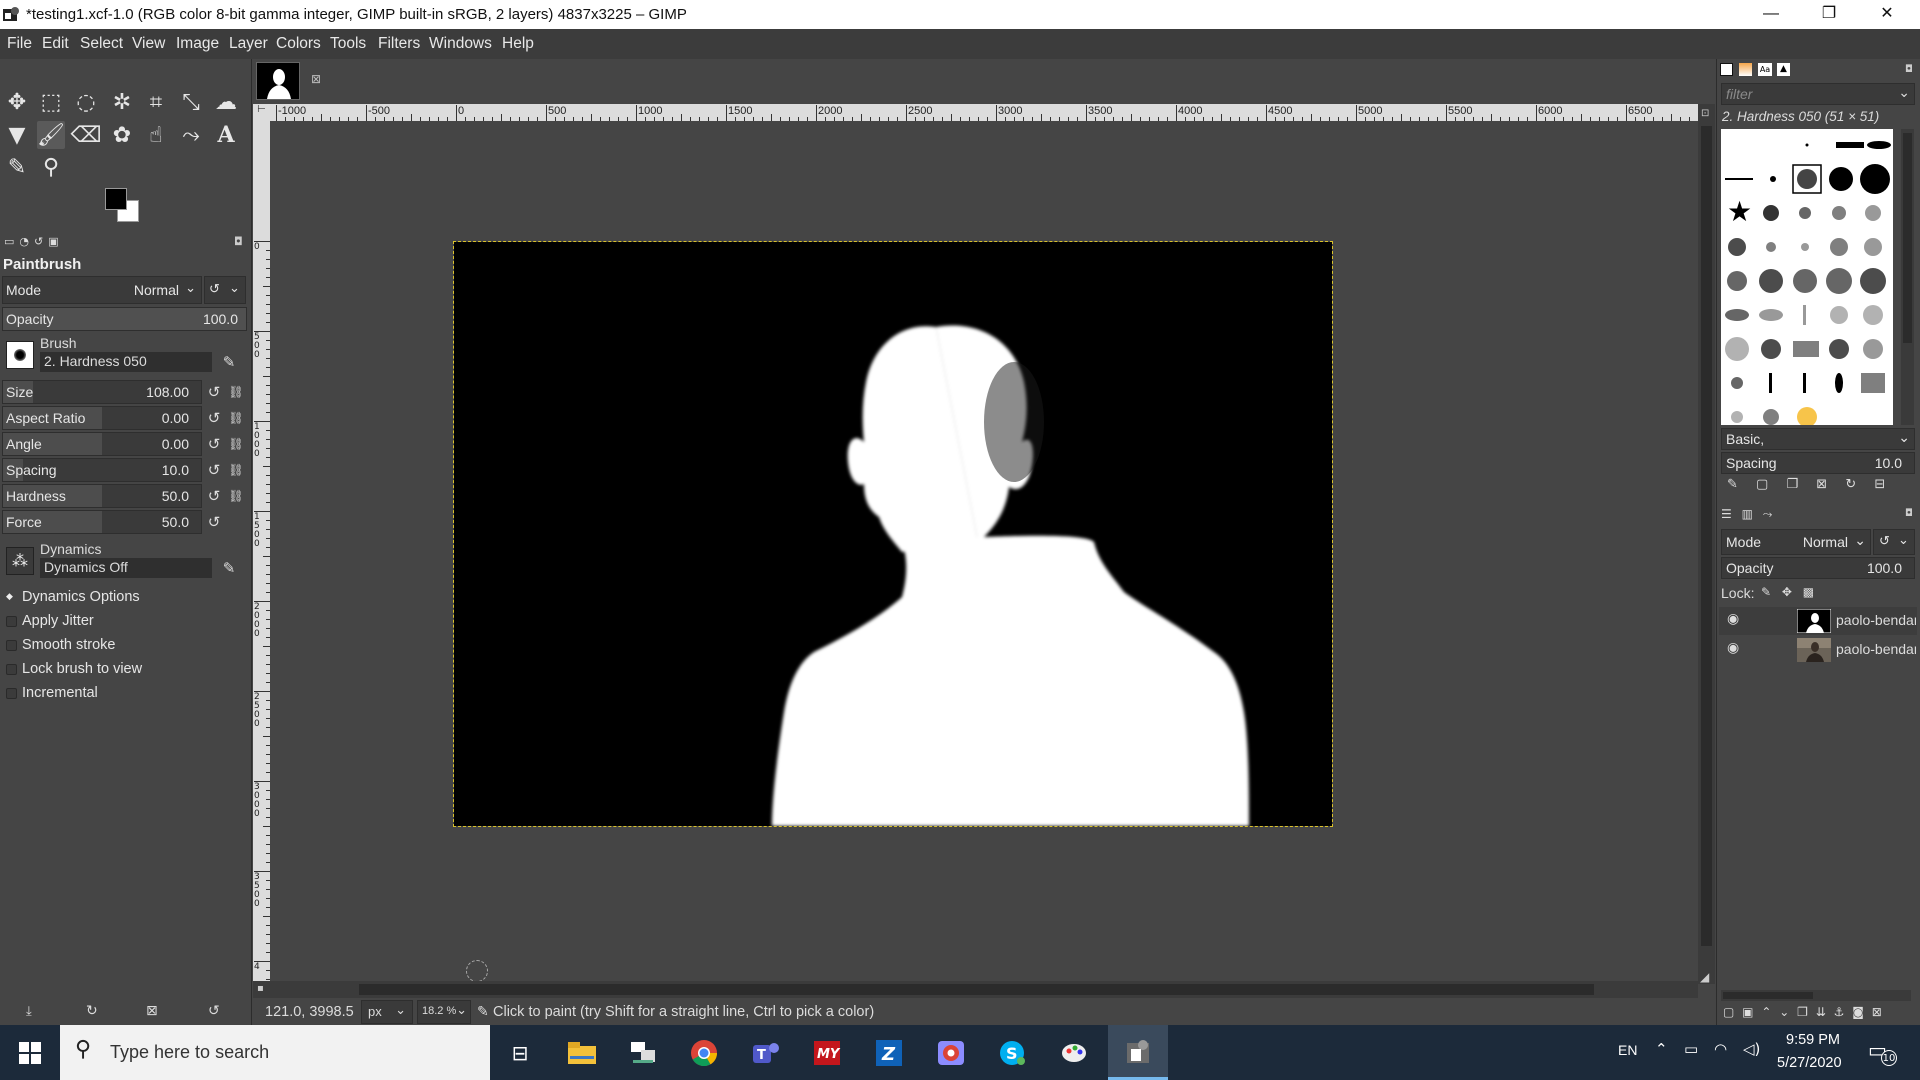 This screenshot has height=1080, width=1920. What do you see at coordinates (1771, 14) in the screenshot?
I see `minimize-button: —` at bounding box center [1771, 14].